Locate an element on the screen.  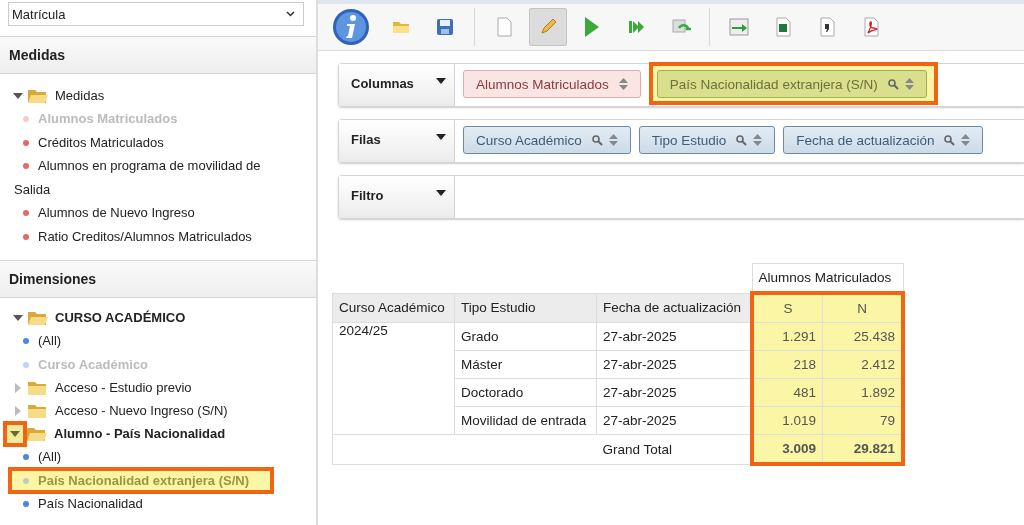
table-cell: 1.019 is located at coordinates (787, 420).